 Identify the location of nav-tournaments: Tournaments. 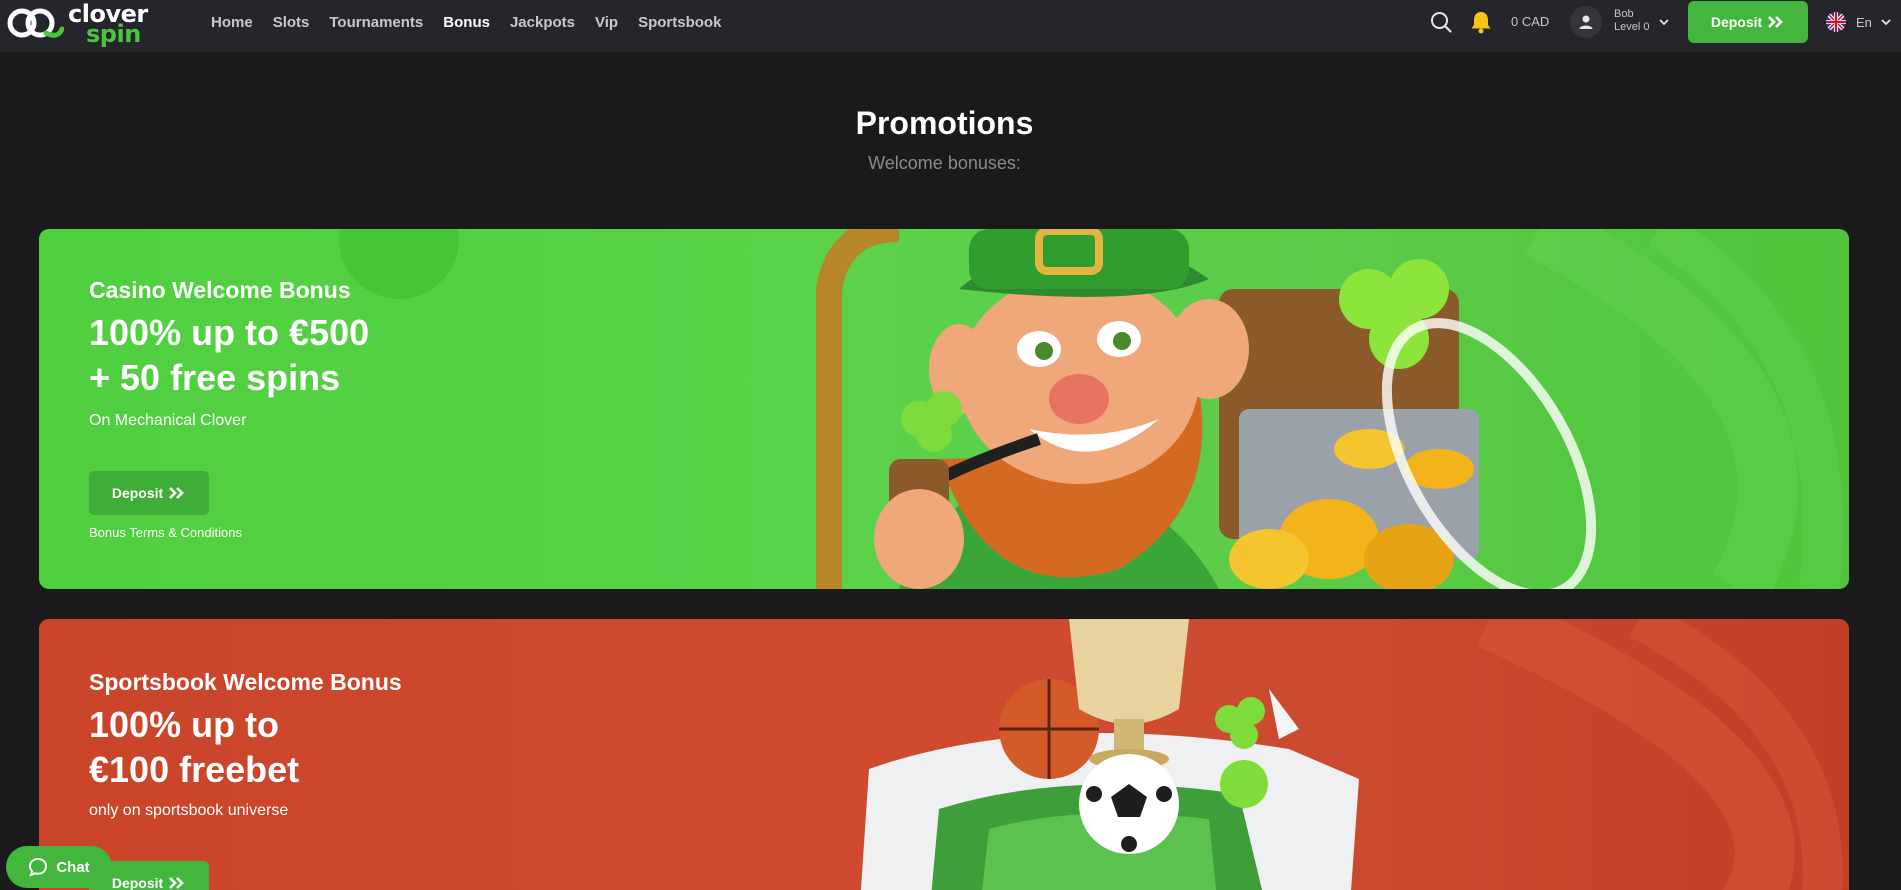
(376, 22).